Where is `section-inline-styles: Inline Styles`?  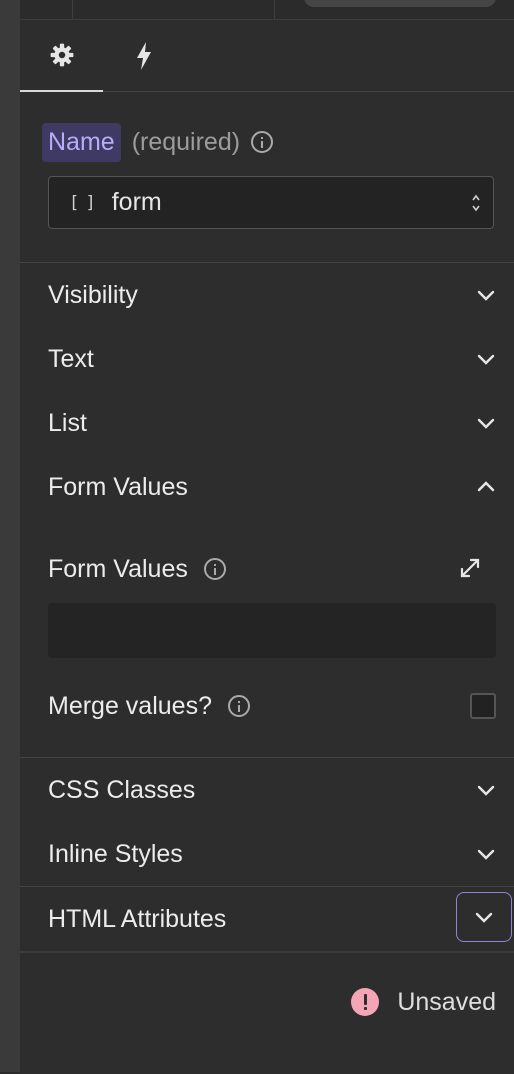
section-inline-styles: Inline Styles is located at coordinates (267, 854).